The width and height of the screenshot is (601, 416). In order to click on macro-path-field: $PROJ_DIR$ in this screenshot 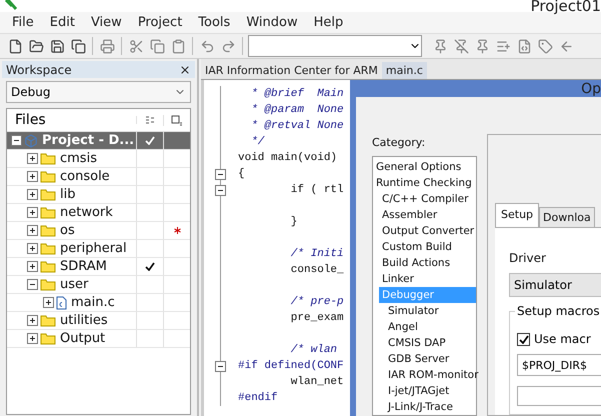, I will do `click(559, 365)`.